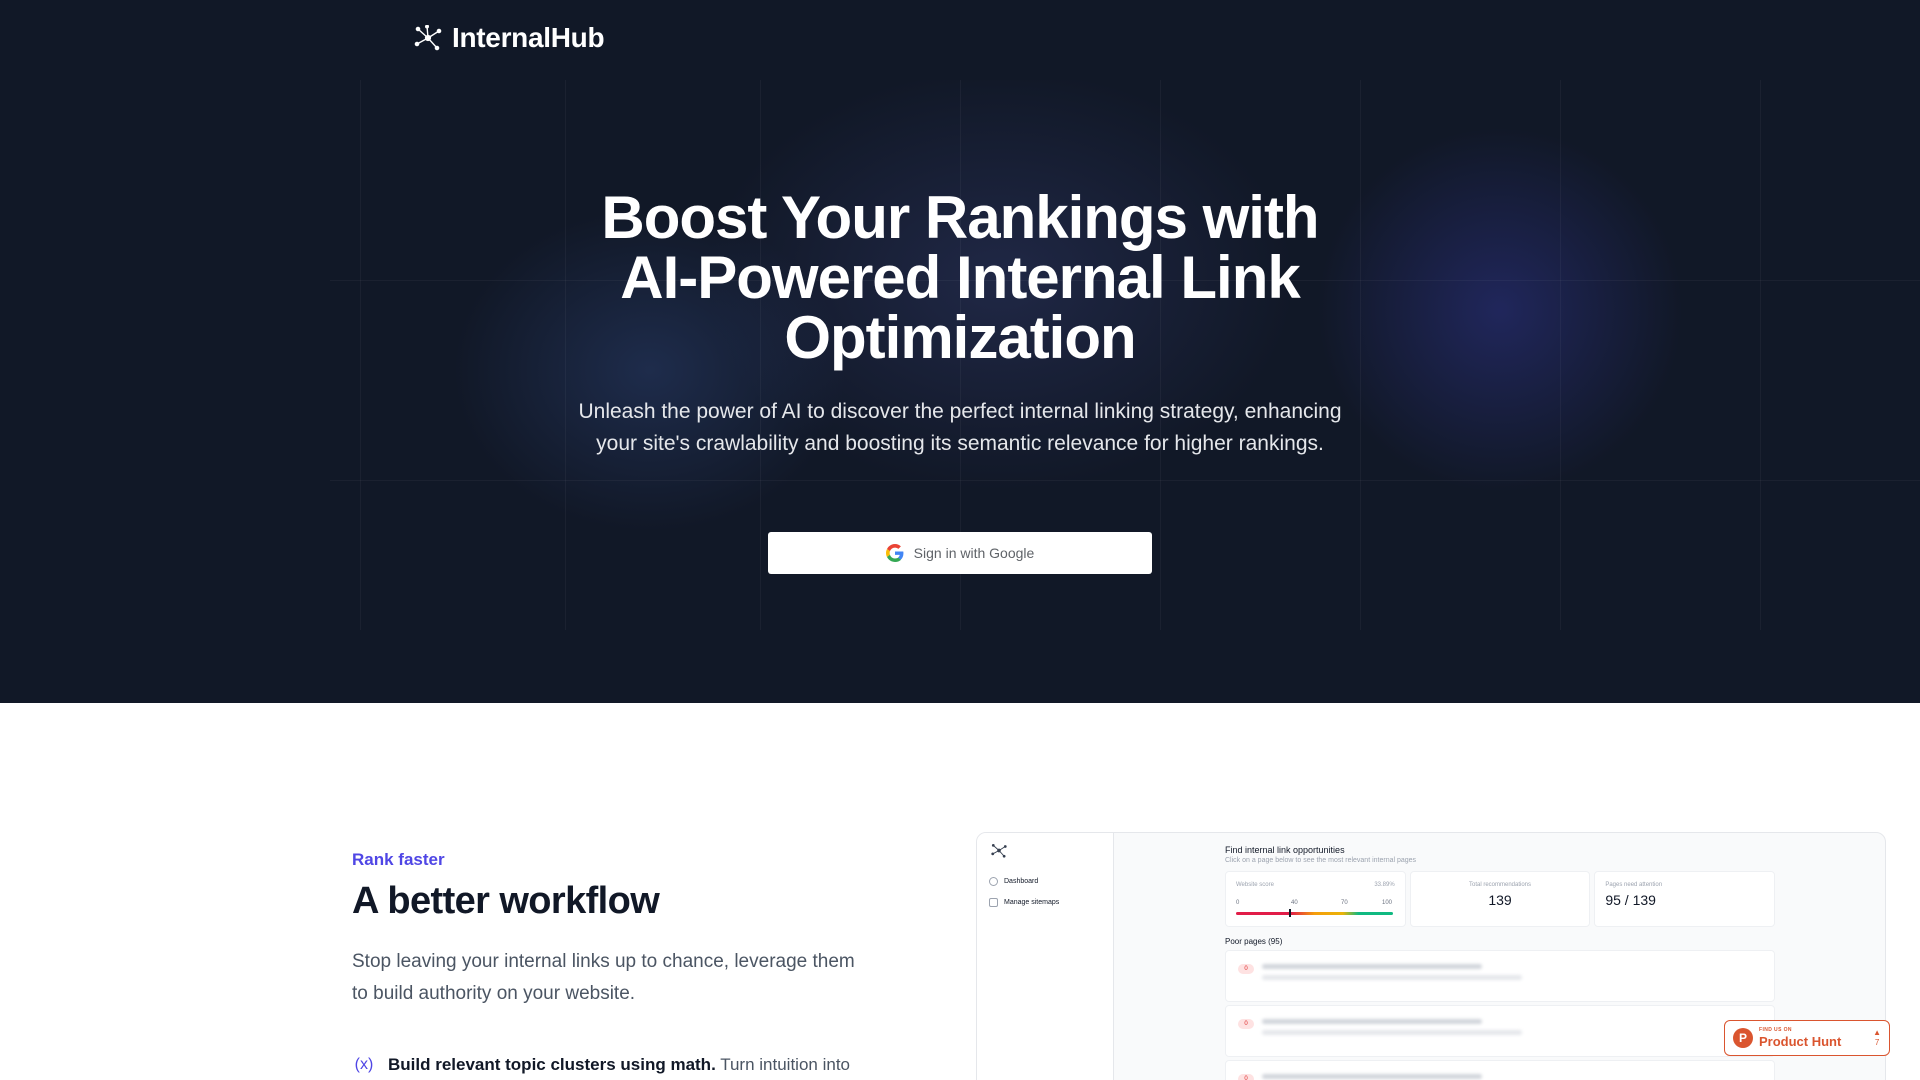 The height and width of the screenshot is (1080, 1920). Describe the element at coordinates (974, 553) in the screenshot. I see `google-sign-in-label: Sign in with Google` at that location.